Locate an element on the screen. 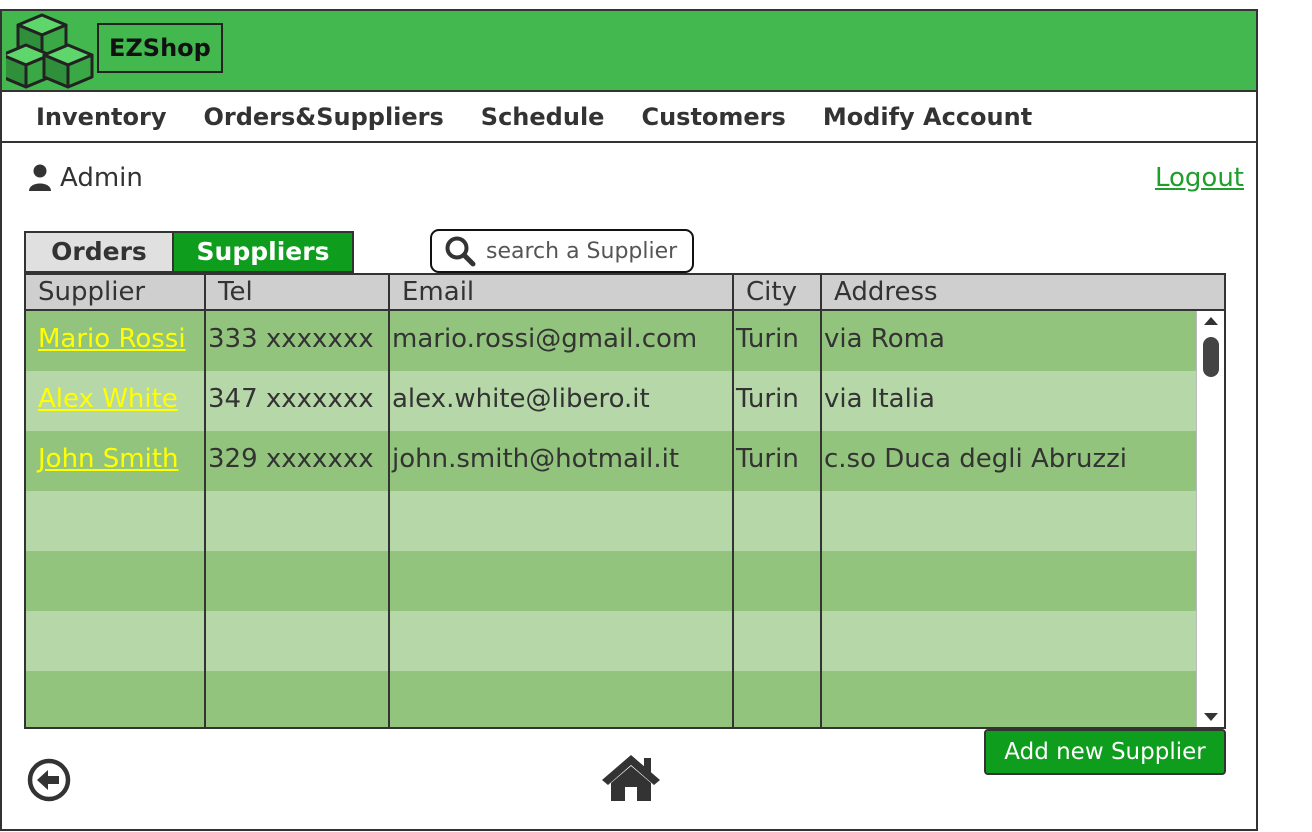 The height and width of the screenshot is (832, 1312). nav-item-customers: Customers is located at coordinates (713, 117).